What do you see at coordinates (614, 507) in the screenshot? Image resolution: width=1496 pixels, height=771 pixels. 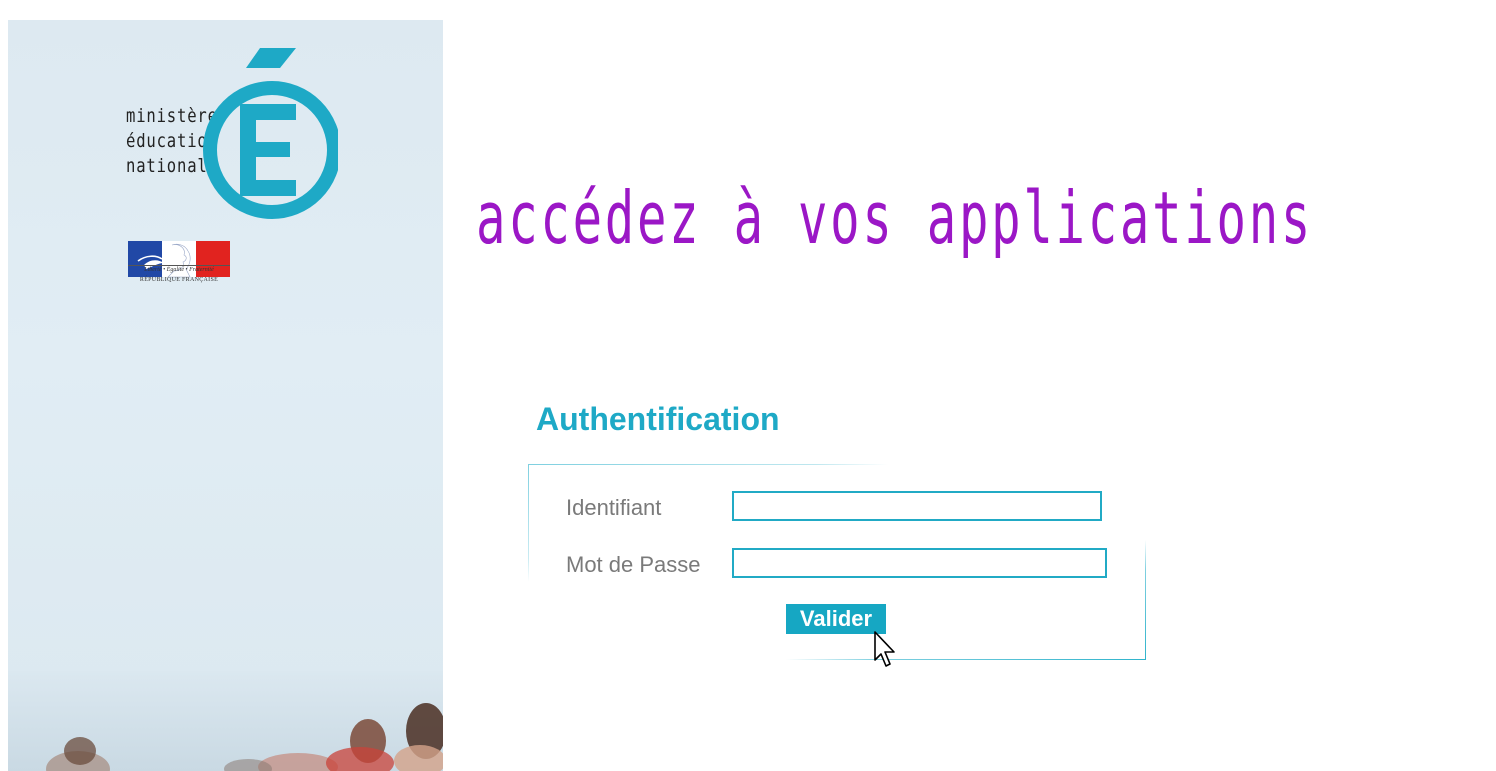 I see `username-label: Identifiant` at bounding box center [614, 507].